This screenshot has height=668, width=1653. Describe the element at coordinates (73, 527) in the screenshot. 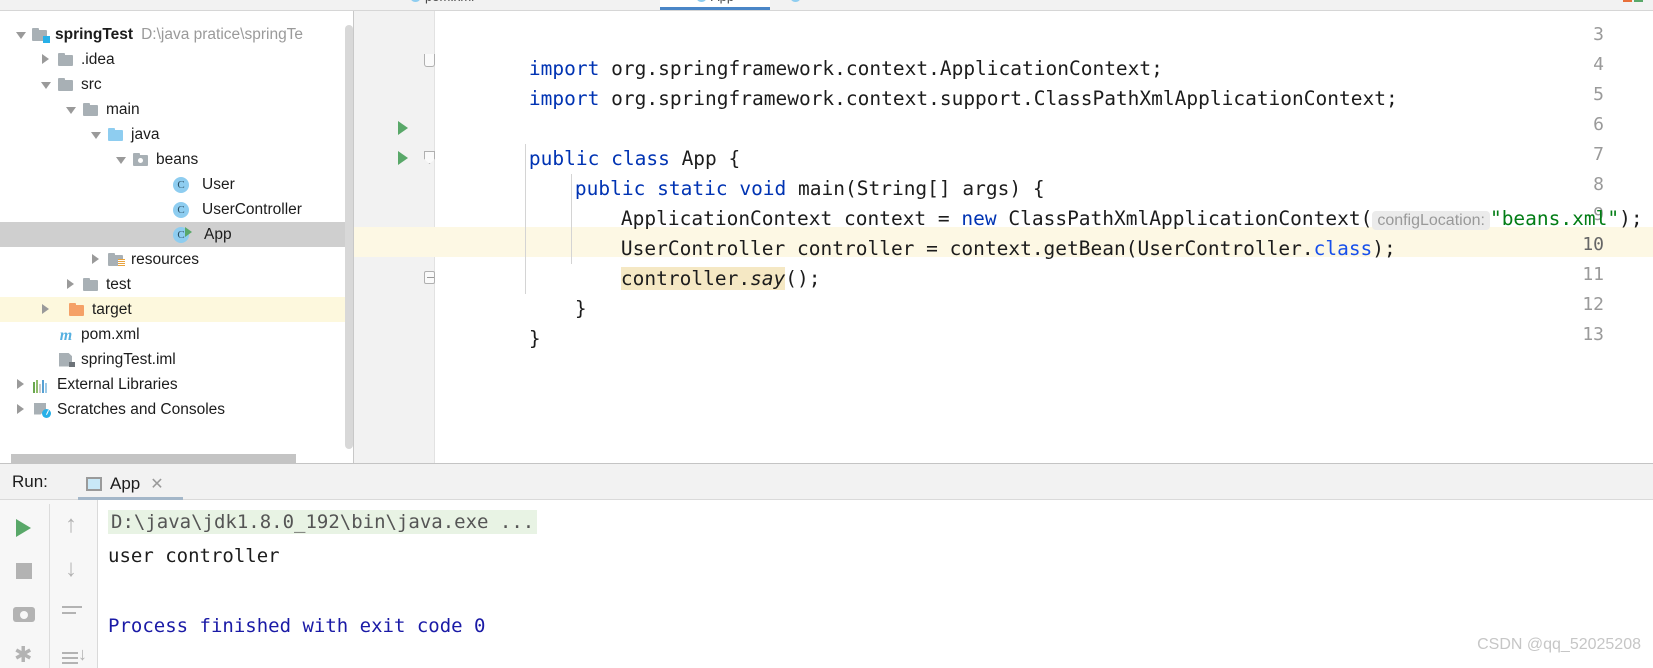

I see `arrow-up-icon` at that location.